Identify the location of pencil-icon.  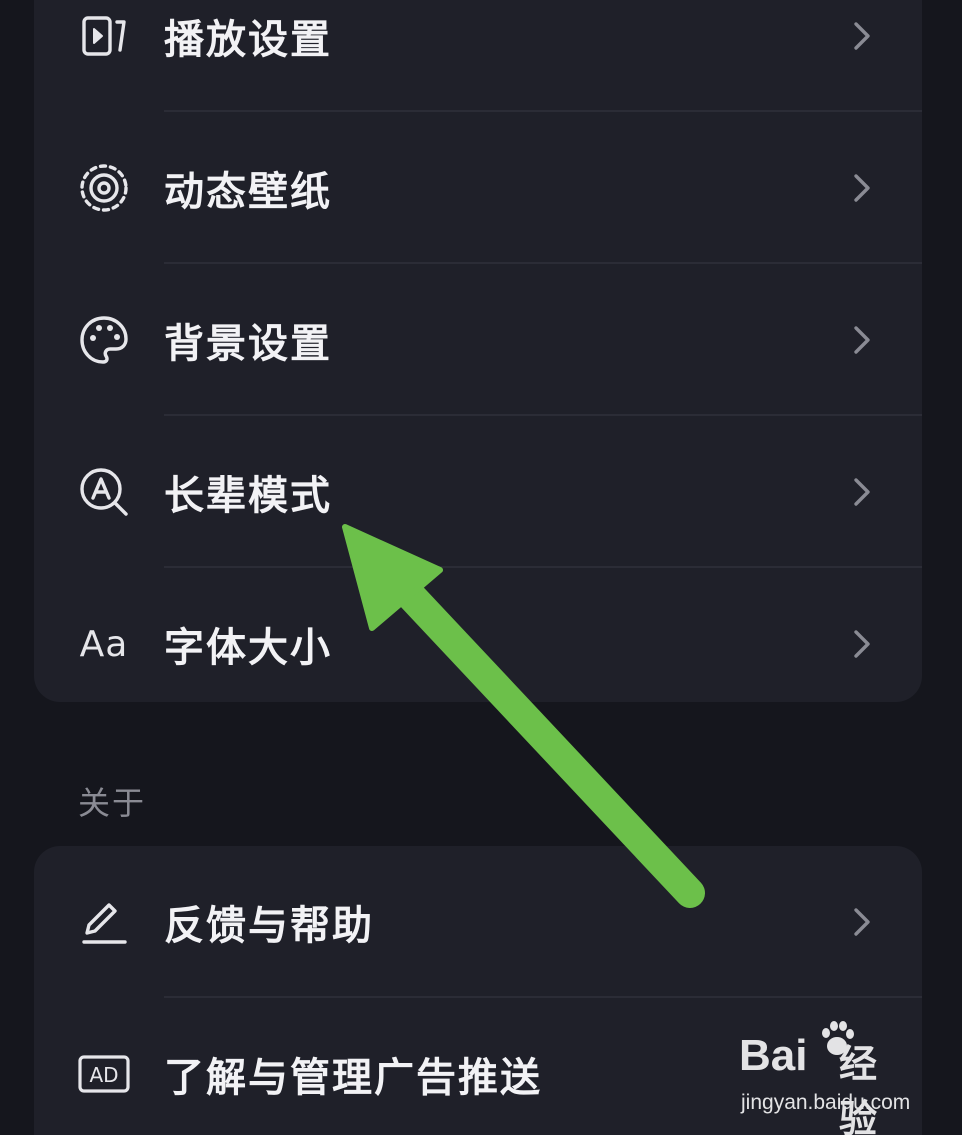
(104, 922).